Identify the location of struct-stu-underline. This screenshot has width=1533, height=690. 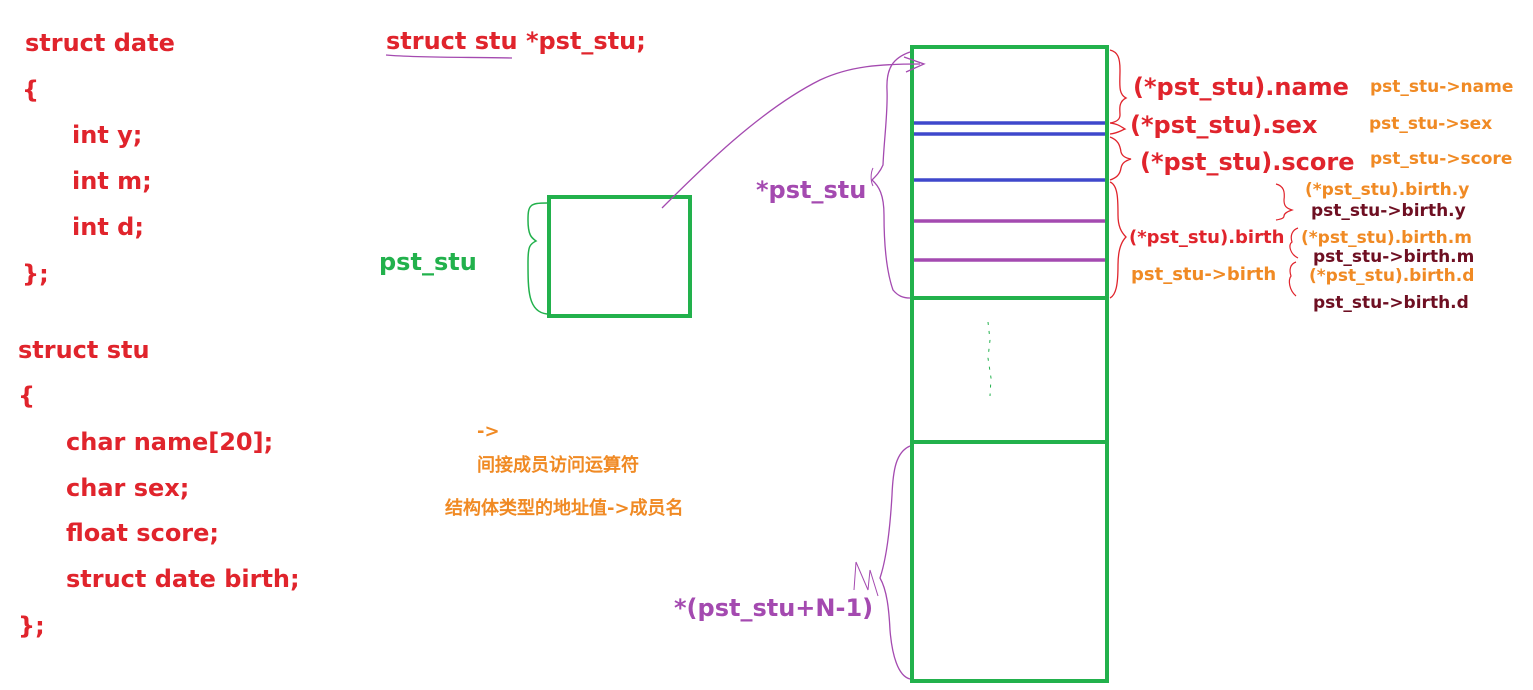
(449, 56).